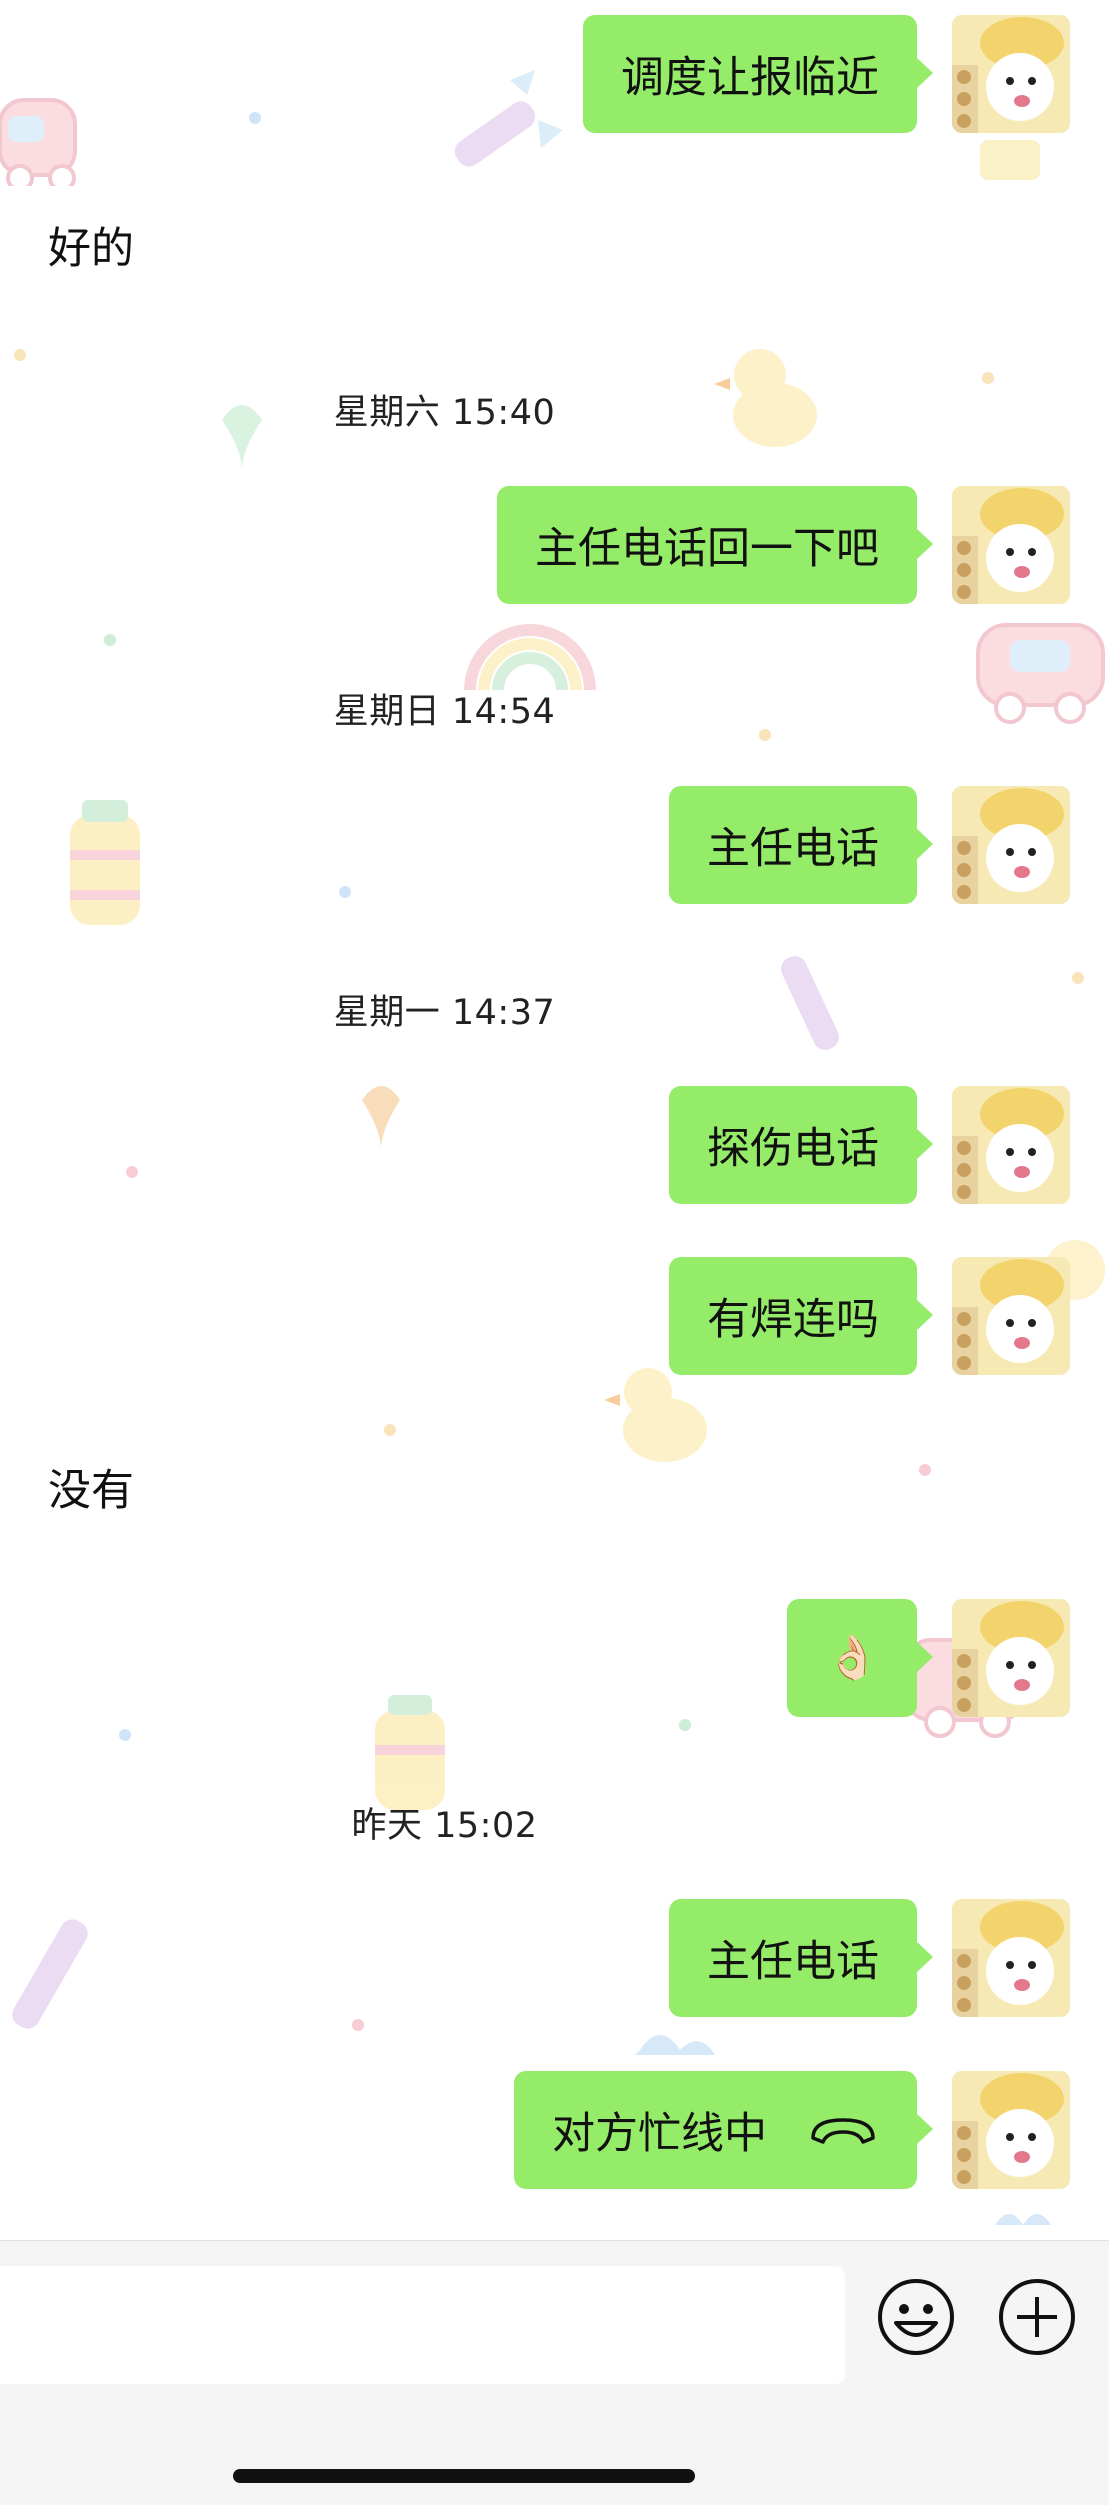 Image resolution: width=1109 pixels, height=2505 pixels. I want to click on message-input, so click(422, 2325).